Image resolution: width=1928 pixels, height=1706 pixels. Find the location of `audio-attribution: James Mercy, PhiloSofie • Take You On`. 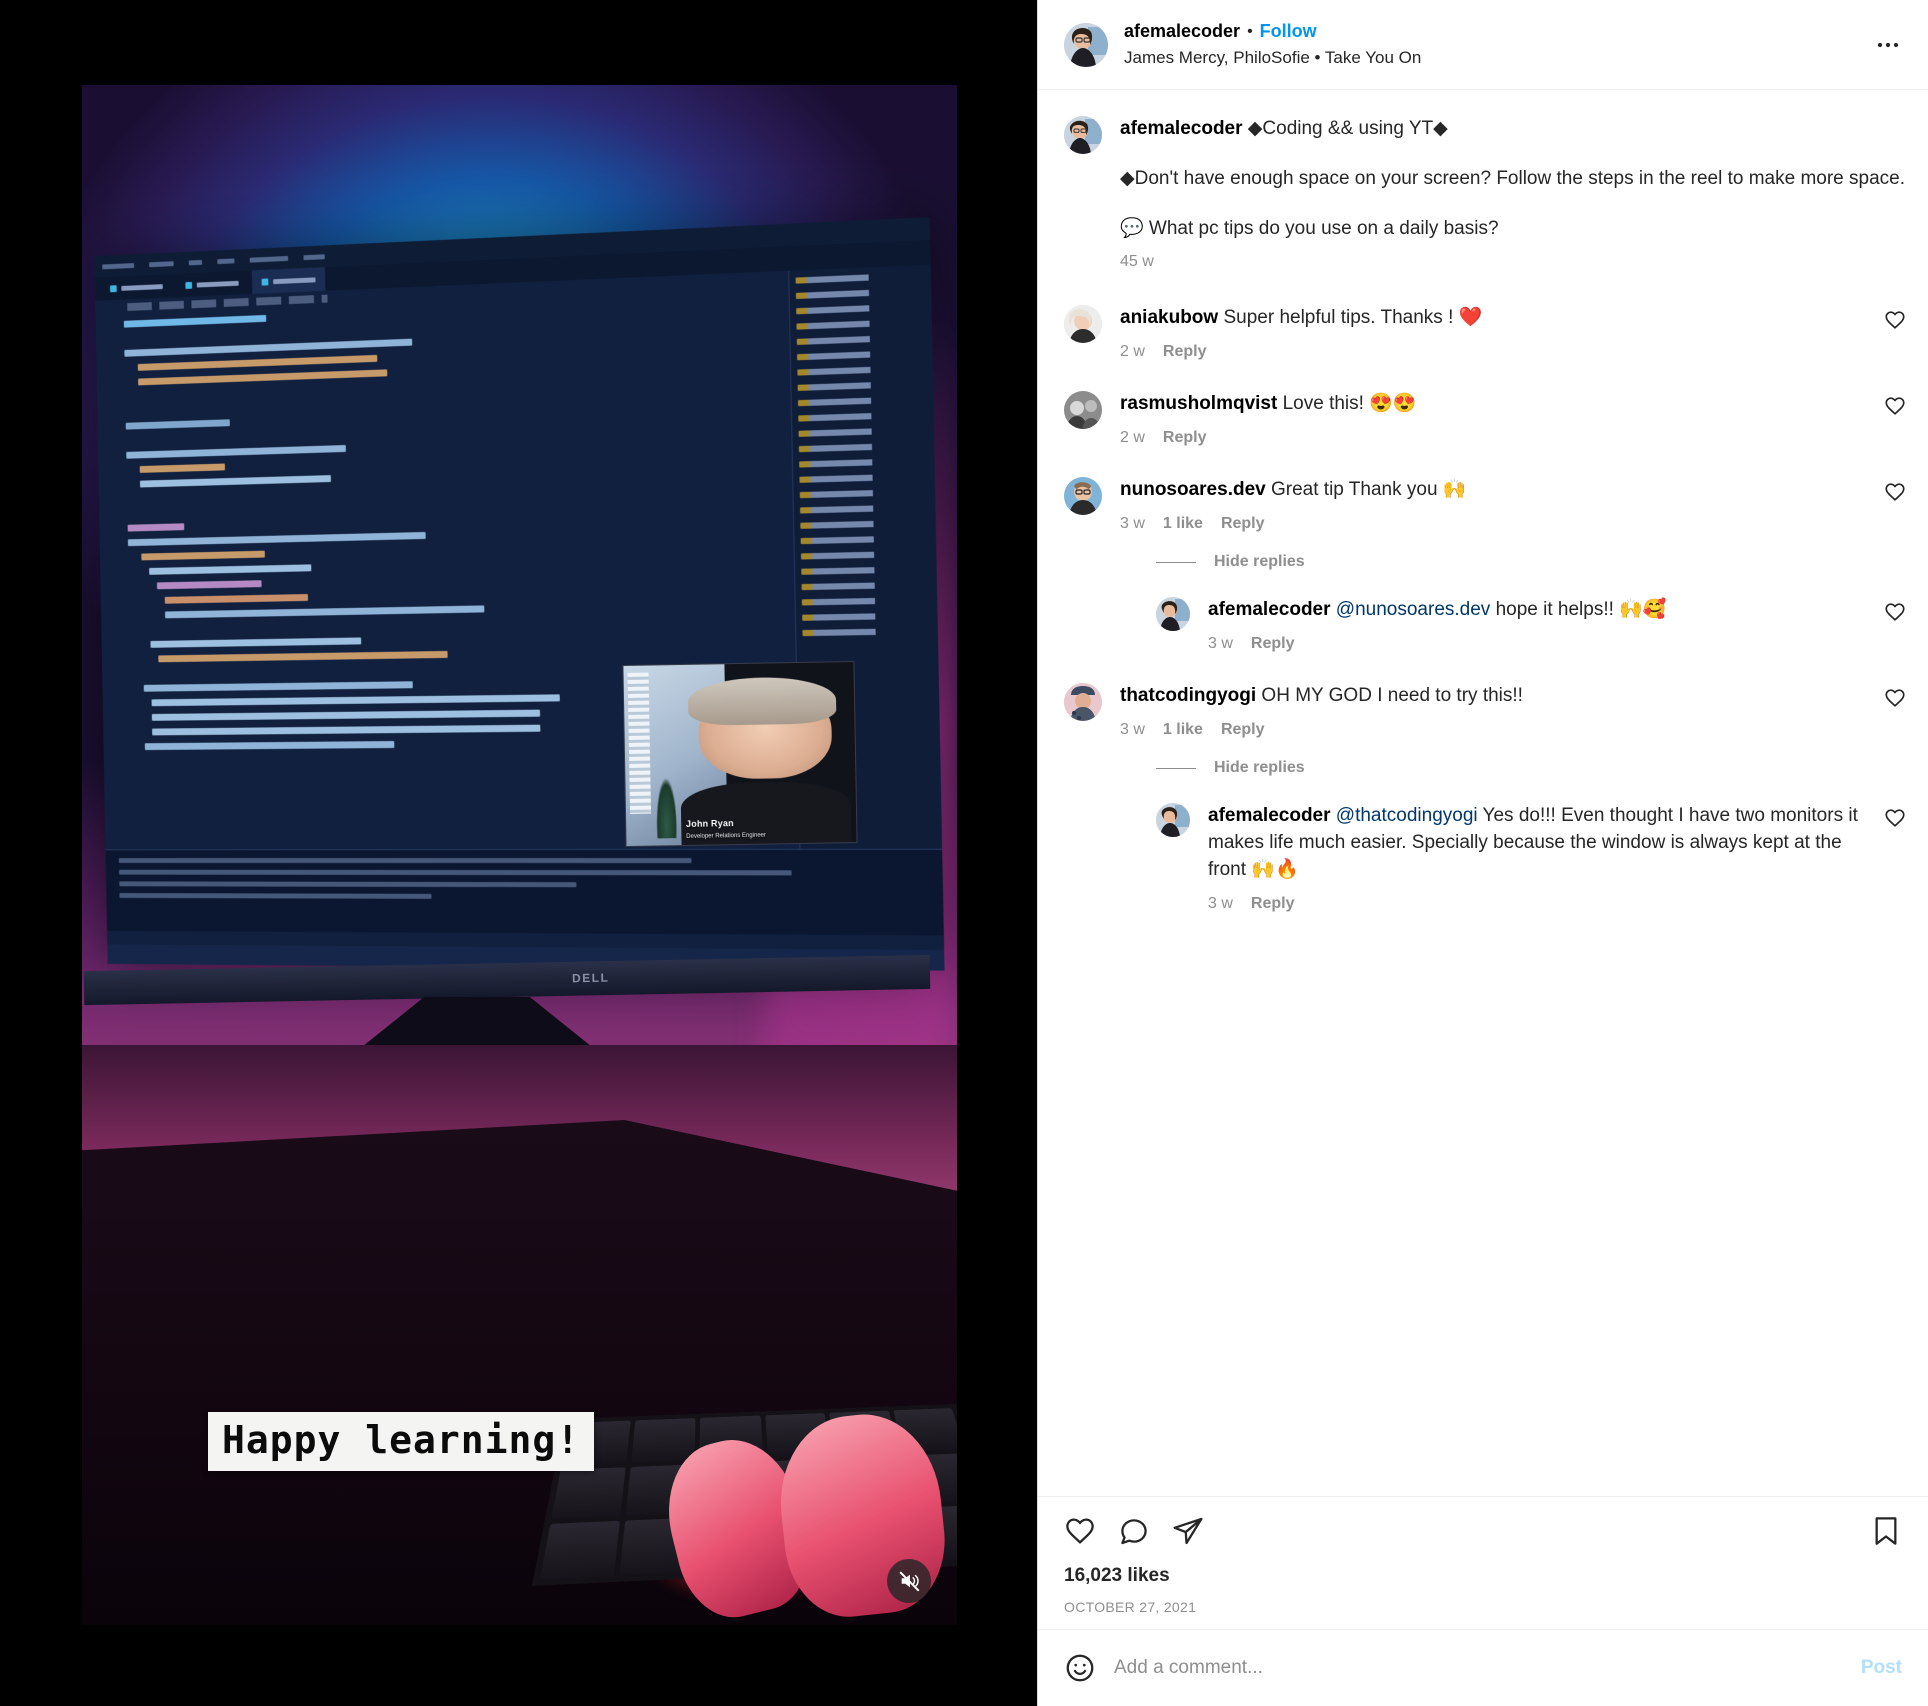

audio-attribution: James Mercy, PhiloSofie • Take You On is located at coordinates (1497, 58).